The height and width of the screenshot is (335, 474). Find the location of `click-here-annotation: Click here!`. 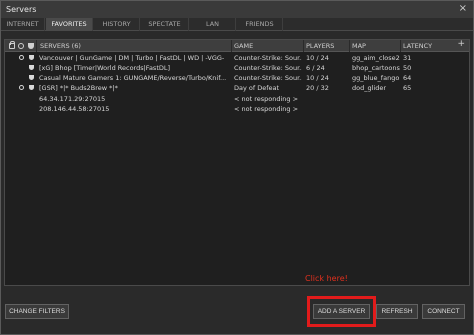

click-here-annotation: Click here! is located at coordinates (326, 278).